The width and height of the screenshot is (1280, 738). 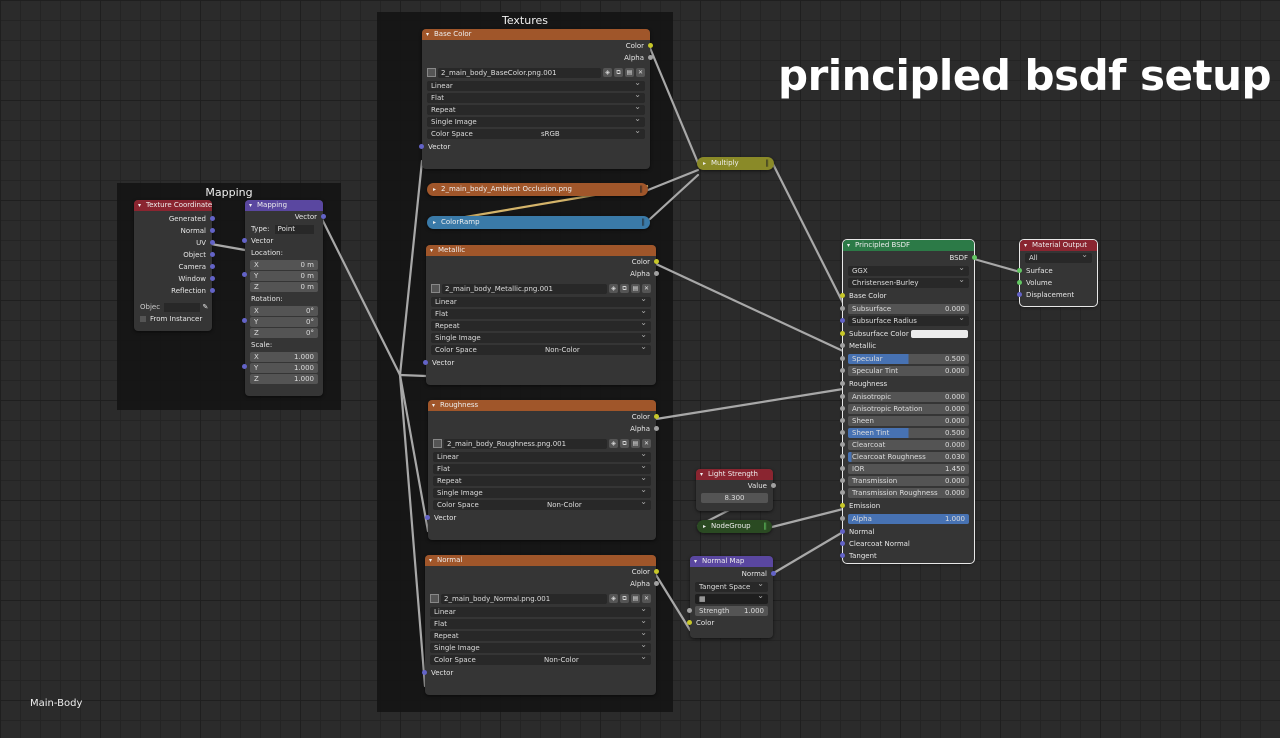 What do you see at coordinates (904, 359) in the screenshot?
I see `bsdf-input-specular: Specular 0.500` at bounding box center [904, 359].